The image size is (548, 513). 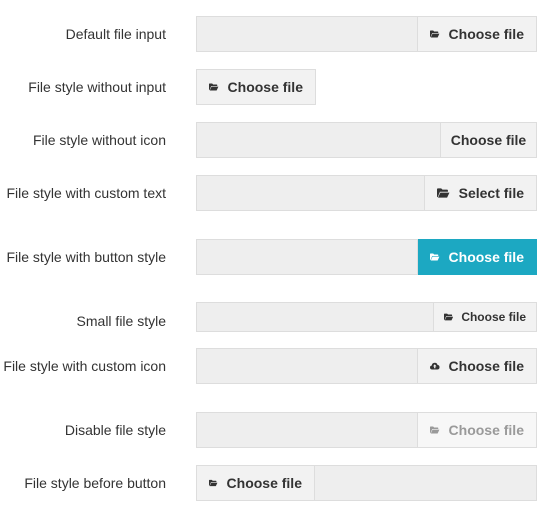 What do you see at coordinates (115, 430) in the screenshot?
I see `row-label: Disable file style` at bounding box center [115, 430].